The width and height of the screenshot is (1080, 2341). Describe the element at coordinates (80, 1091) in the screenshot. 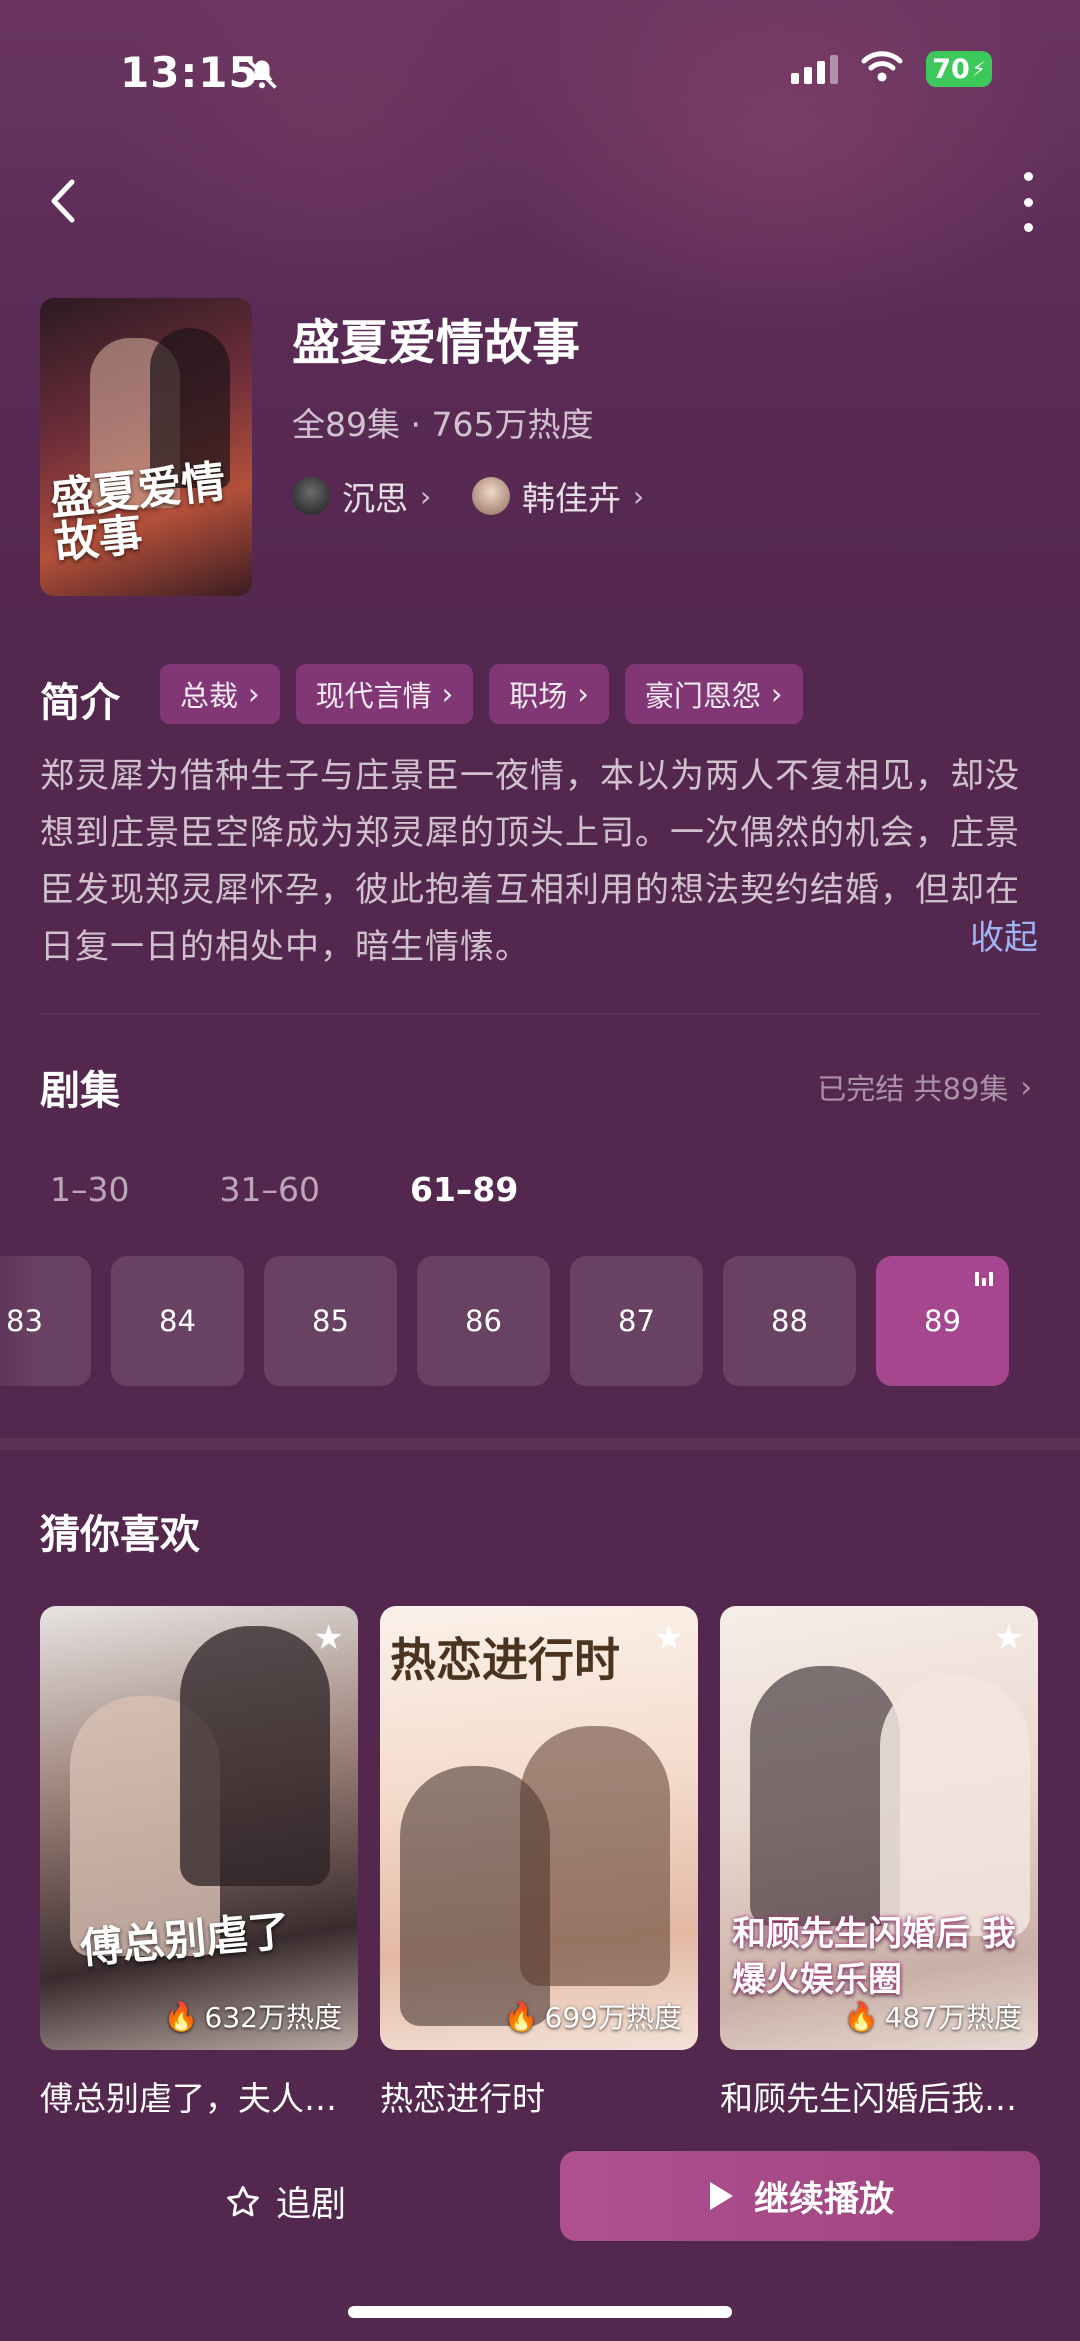

I see `episodes-heading: 剧集` at that location.